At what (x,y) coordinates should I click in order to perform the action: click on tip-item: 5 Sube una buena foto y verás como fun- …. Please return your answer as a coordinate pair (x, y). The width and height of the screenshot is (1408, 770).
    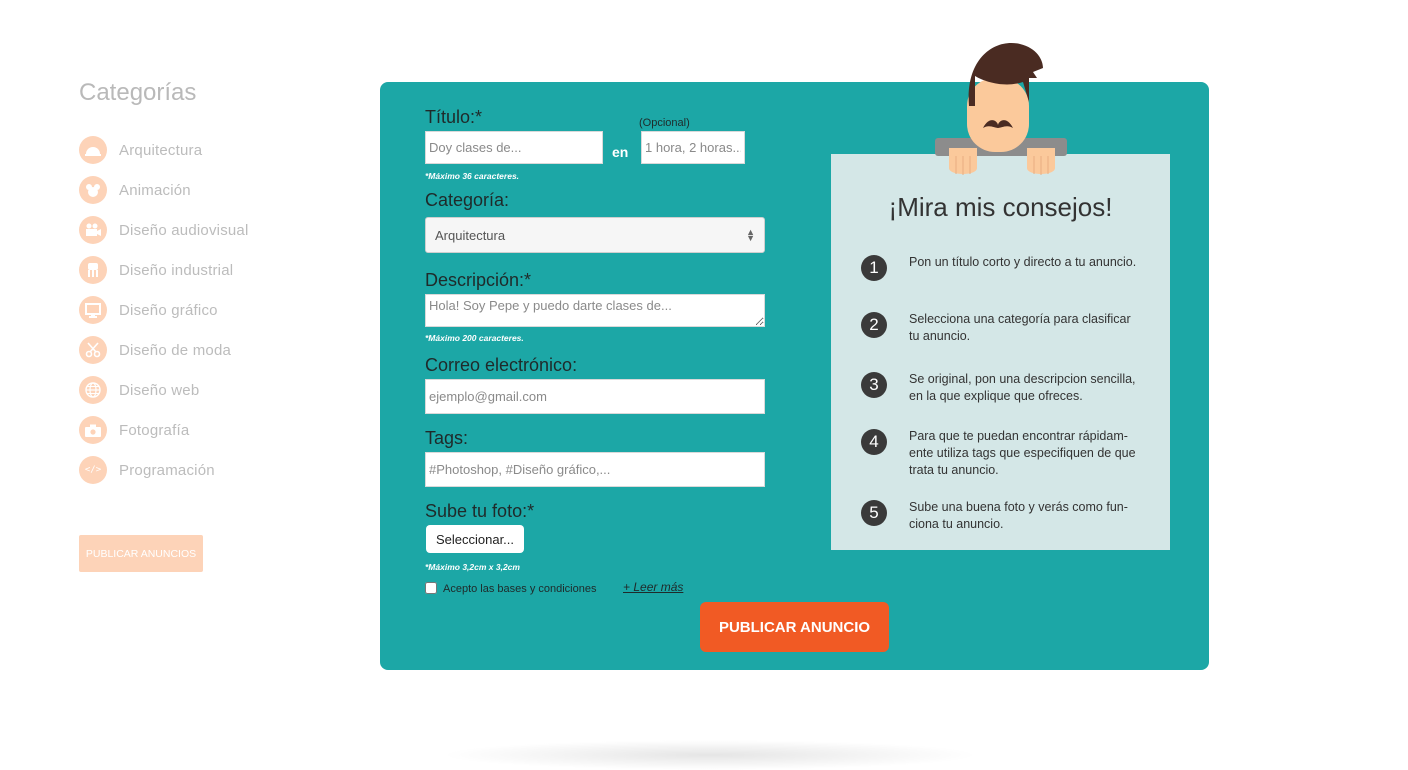
    Looking at the image, I should click on (1006, 516).